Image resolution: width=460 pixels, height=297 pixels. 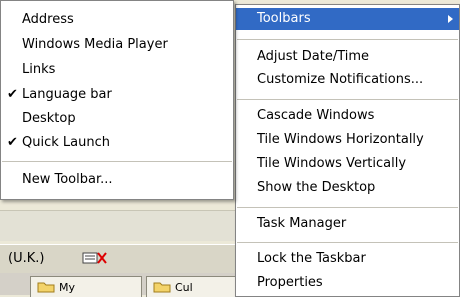 What do you see at coordinates (117, 70) in the screenshot?
I see `submenu-item-links: Links` at bounding box center [117, 70].